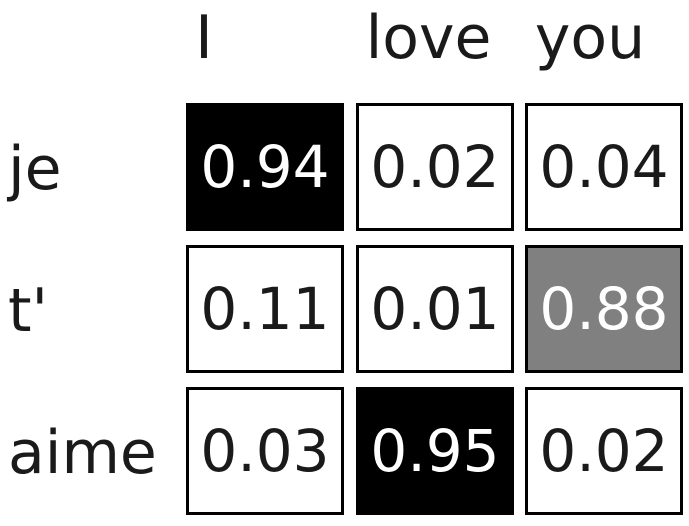  I want to click on matrix-cell-r2-c0: 0.03, so click(265, 451).